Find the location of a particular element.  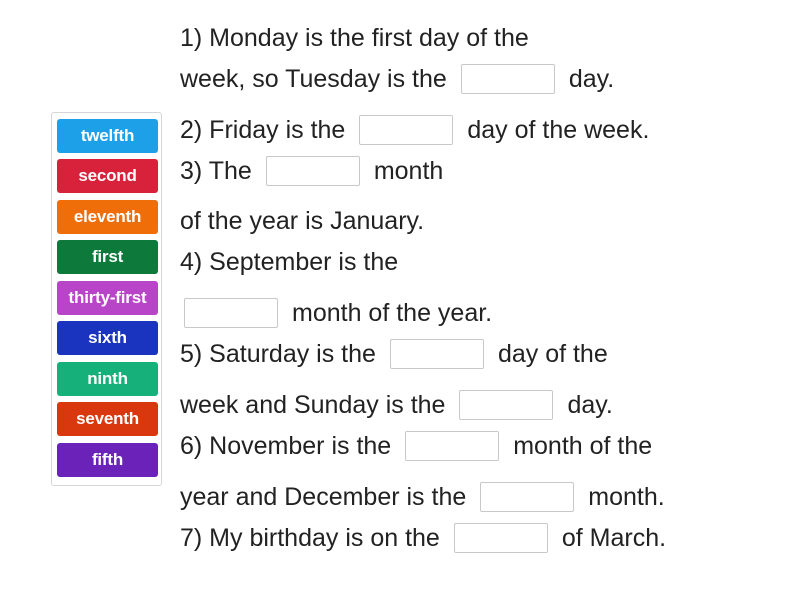

sentence-text: month. is located at coordinates (626, 496).